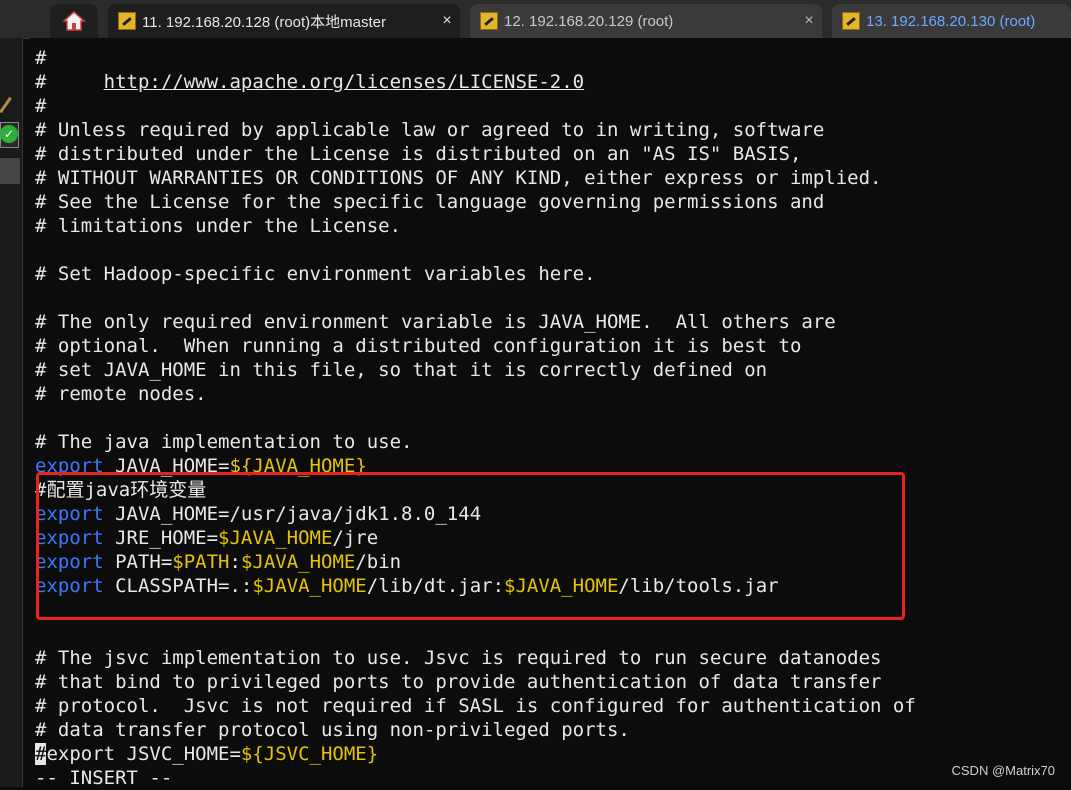 This screenshot has height=790, width=1071. I want to click on tab-session-12: 12. 192.168.20.129 (root) ×, so click(646, 21).